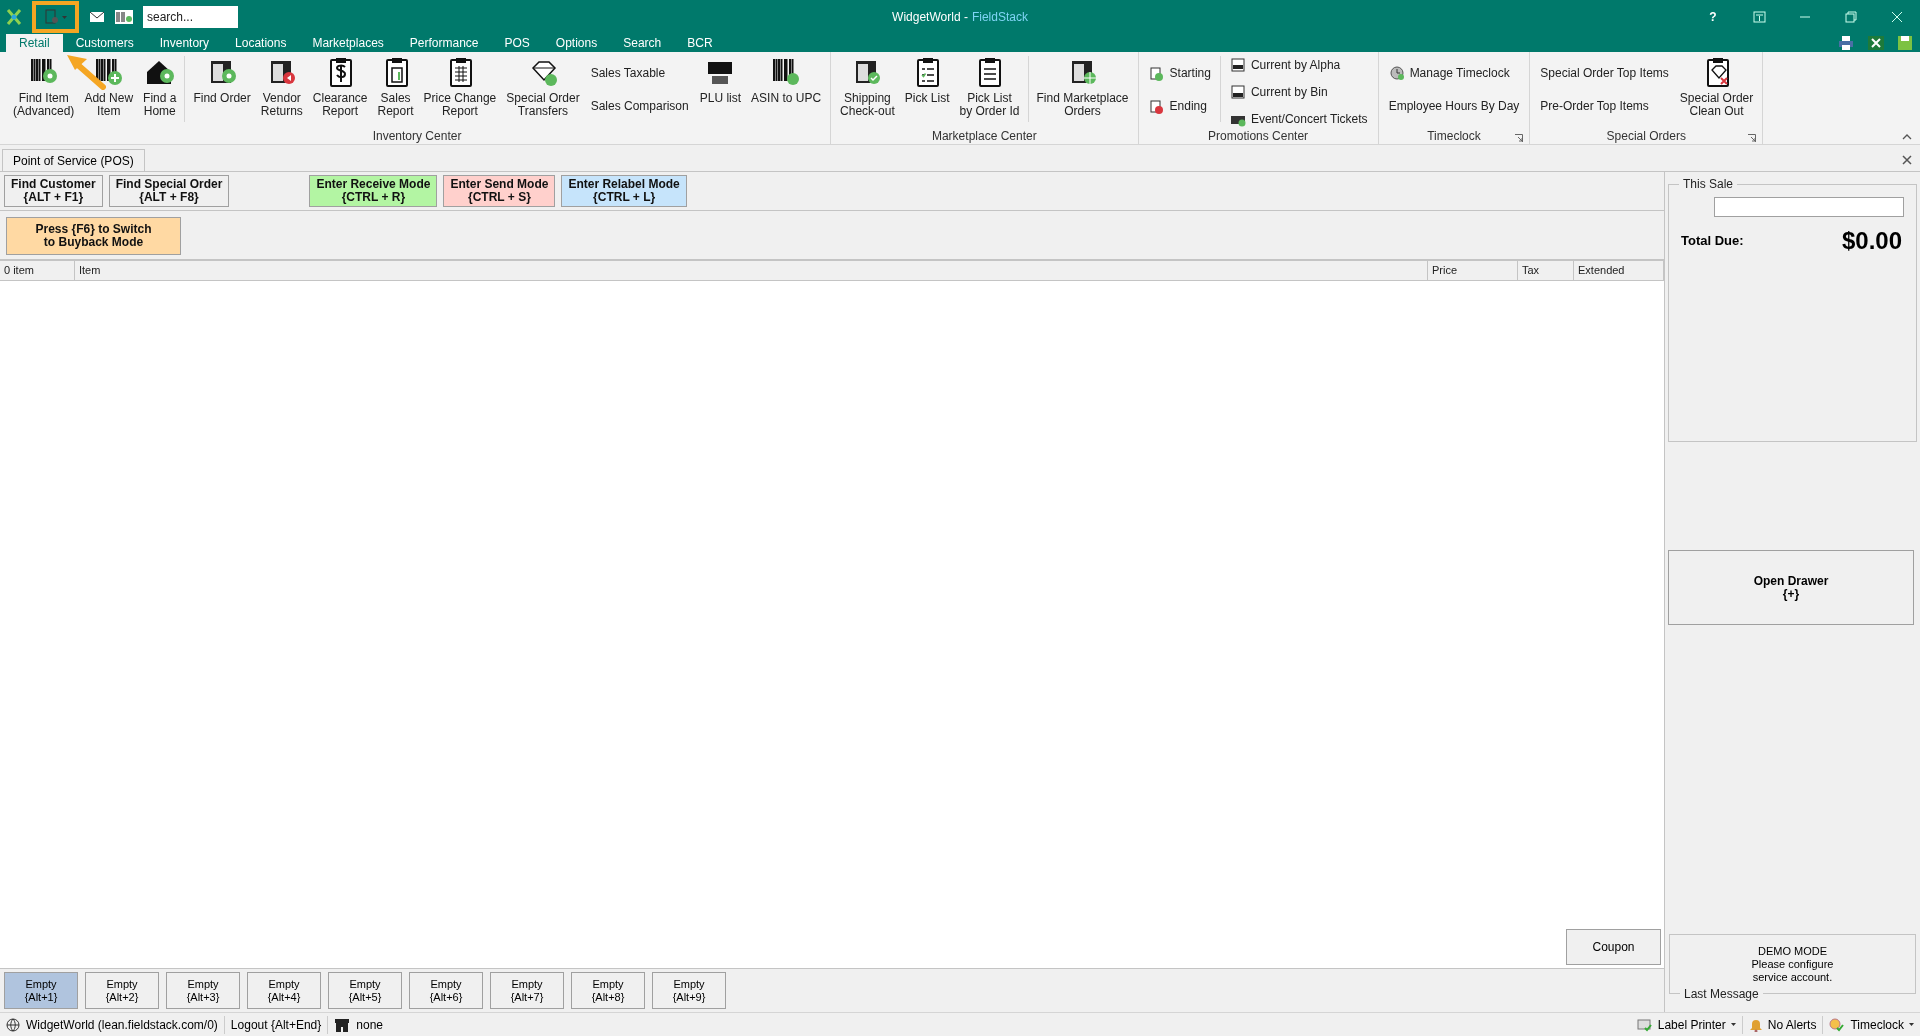 The width and height of the screenshot is (1920, 1036). What do you see at coordinates (97, 17) in the screenshot?
I see `mail-icon` at bounding box center [97, 17].